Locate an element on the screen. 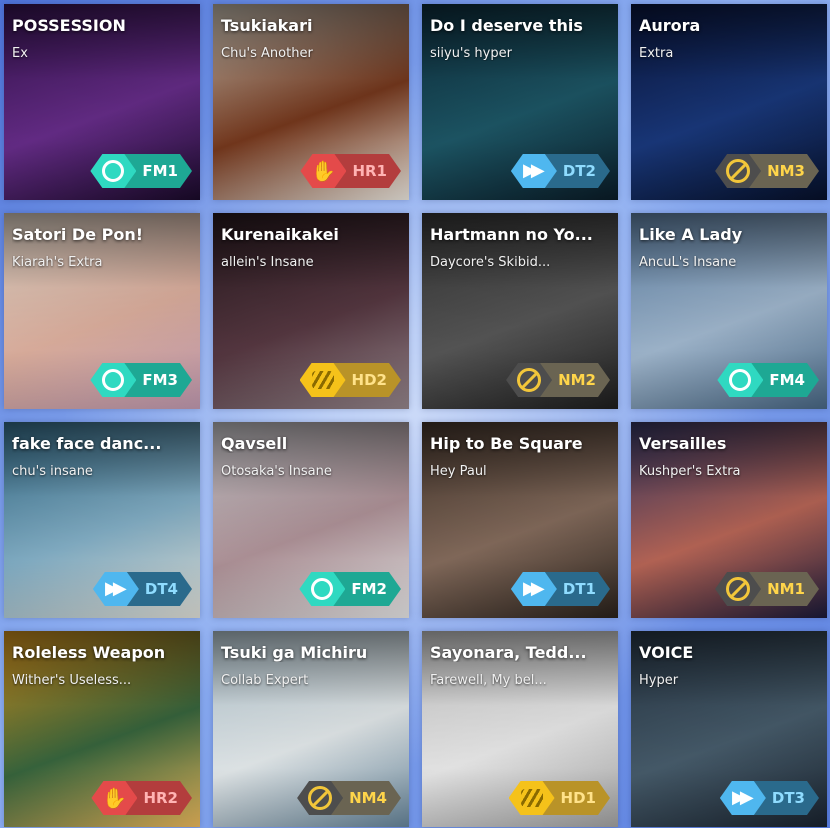 Image resolution: width=830 pixels, height=828 pixels. map-title: Satori De Pon! is located at coordinates (78, 234).